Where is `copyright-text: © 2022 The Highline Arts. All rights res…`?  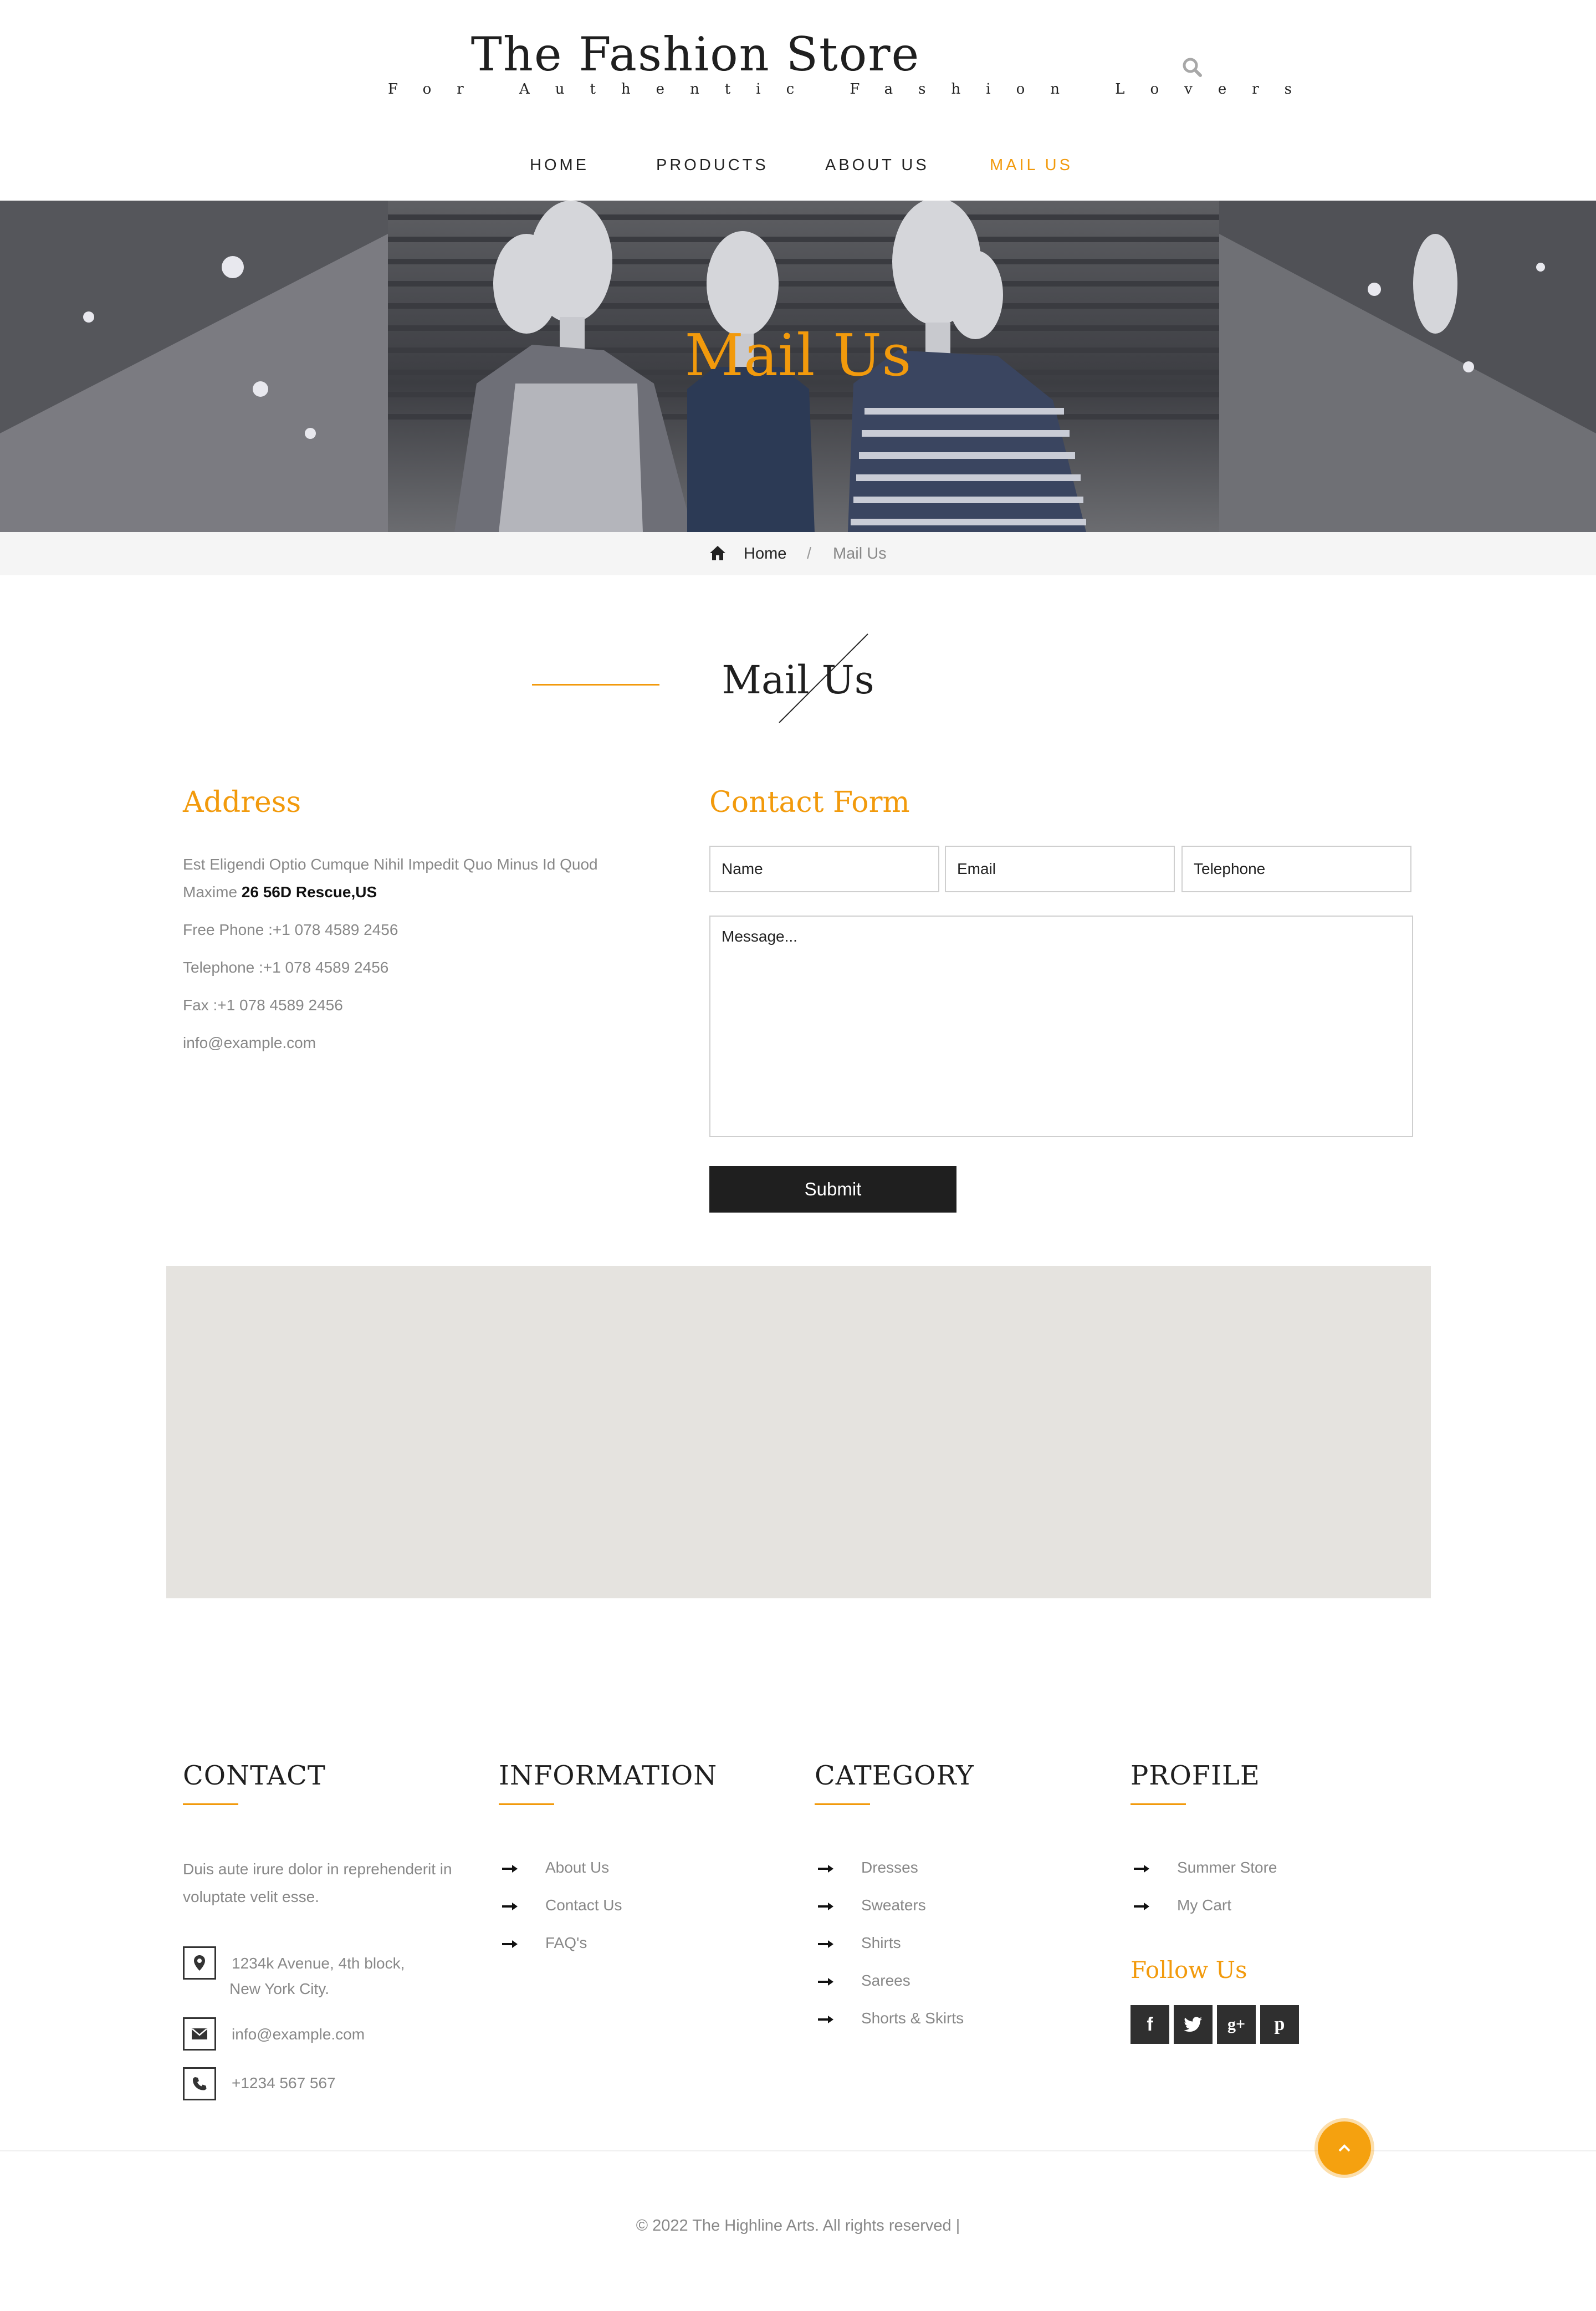
copyright-text: © 2022 The Highline Arts. All rights res… is located at coordinates (798, 2226).